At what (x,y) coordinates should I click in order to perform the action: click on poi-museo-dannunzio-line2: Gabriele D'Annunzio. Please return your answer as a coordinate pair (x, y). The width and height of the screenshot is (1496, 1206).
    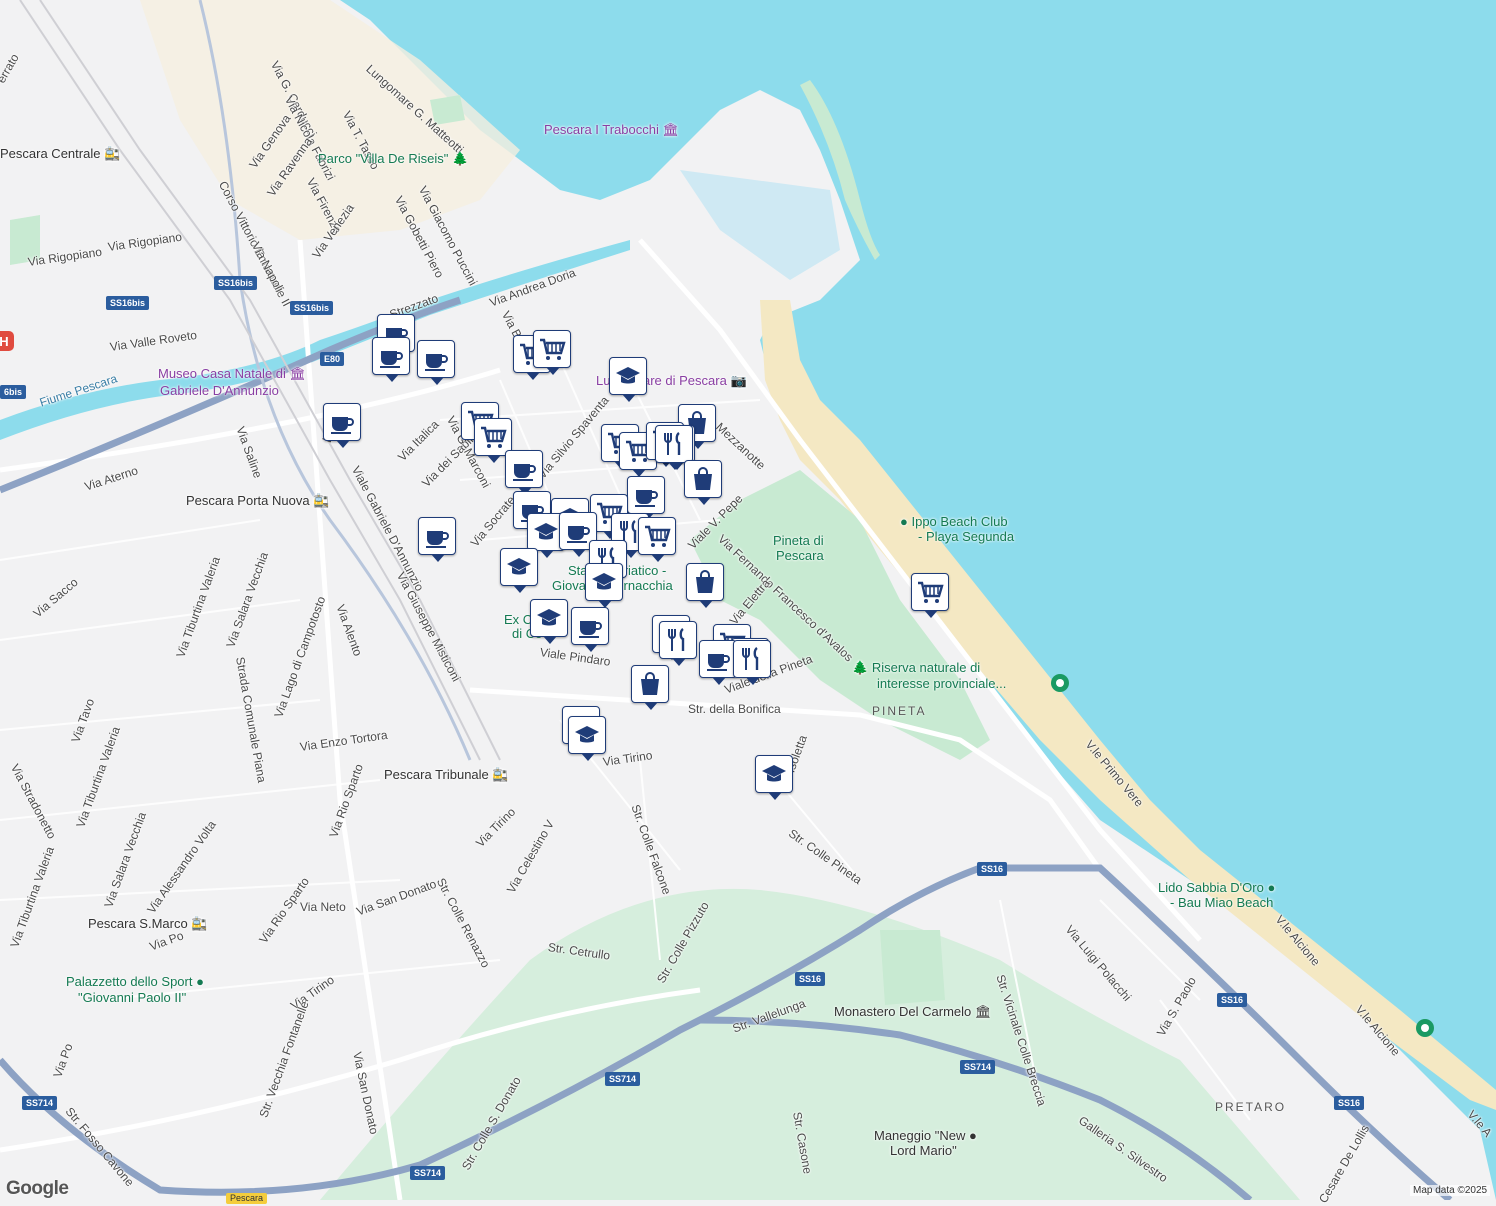
    Looking at the image, I should click on (219, 390).